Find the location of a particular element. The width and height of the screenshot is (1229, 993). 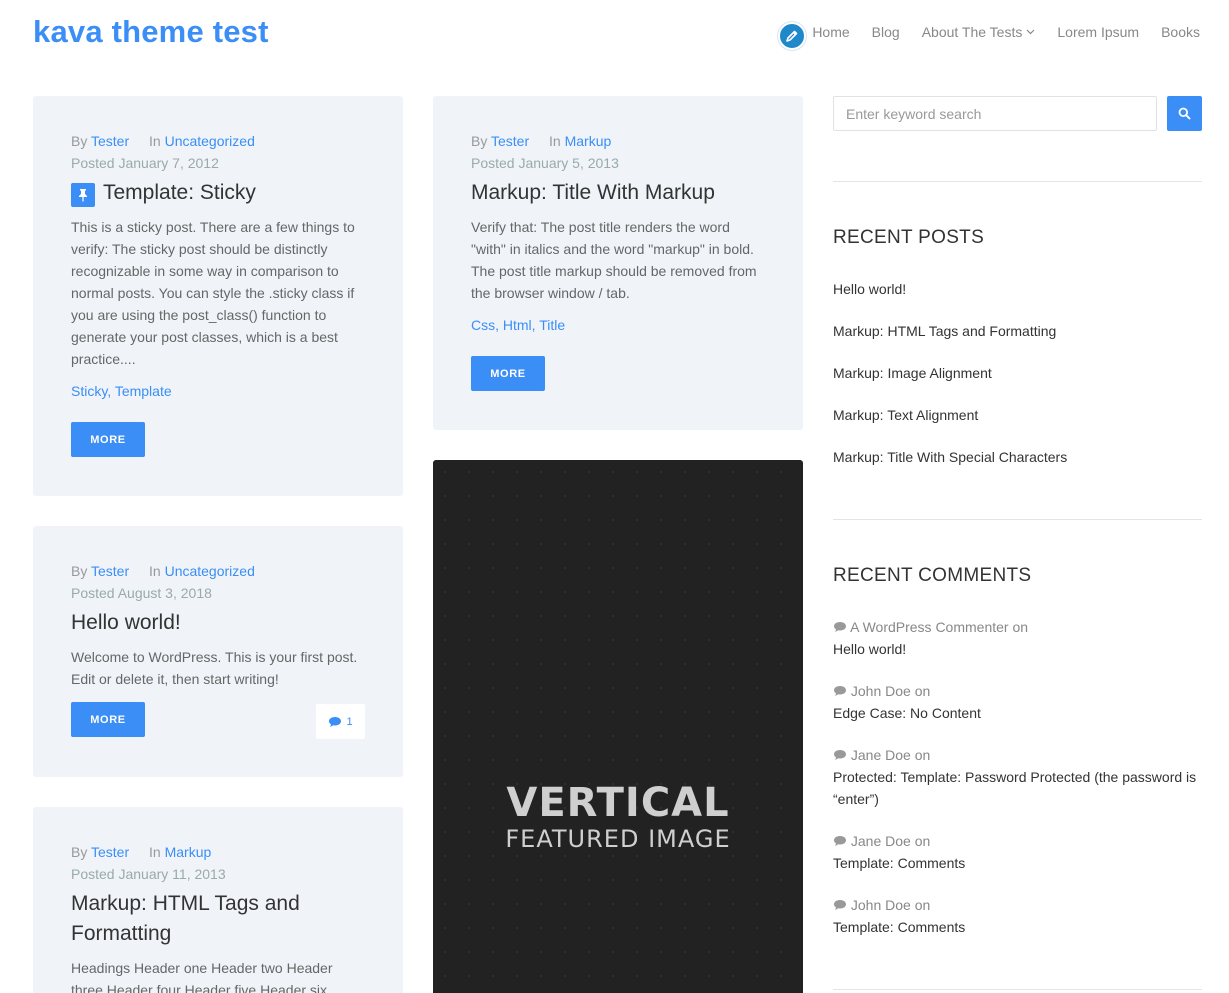

nav-item-lorem-ipsum: Lorem Ipsum is located at coordinates (1098, 32).